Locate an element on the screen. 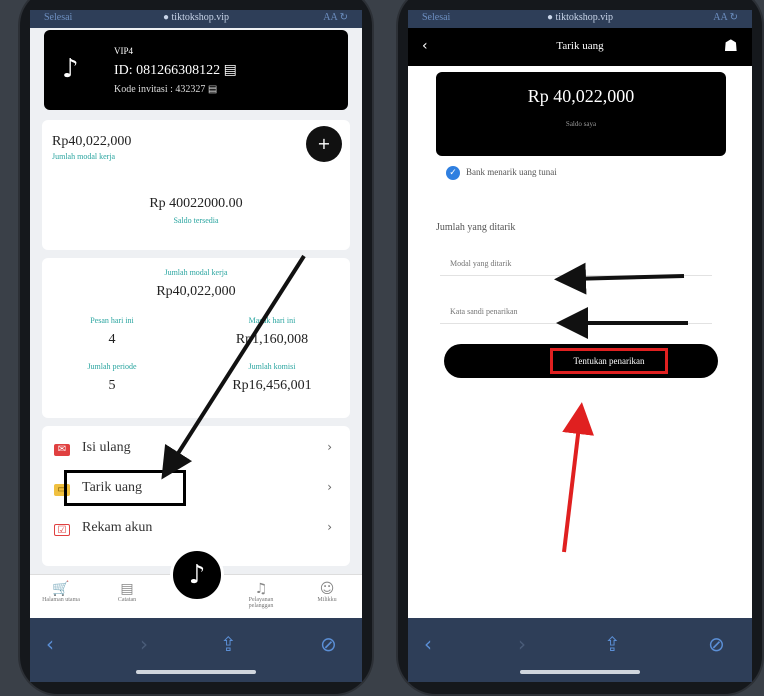  stat-label: Jumlah periode is located at coordinates (112, 366).